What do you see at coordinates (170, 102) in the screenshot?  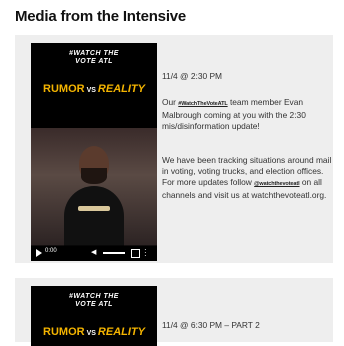 I see `para-text: Our` at bounding box center [170, 102].